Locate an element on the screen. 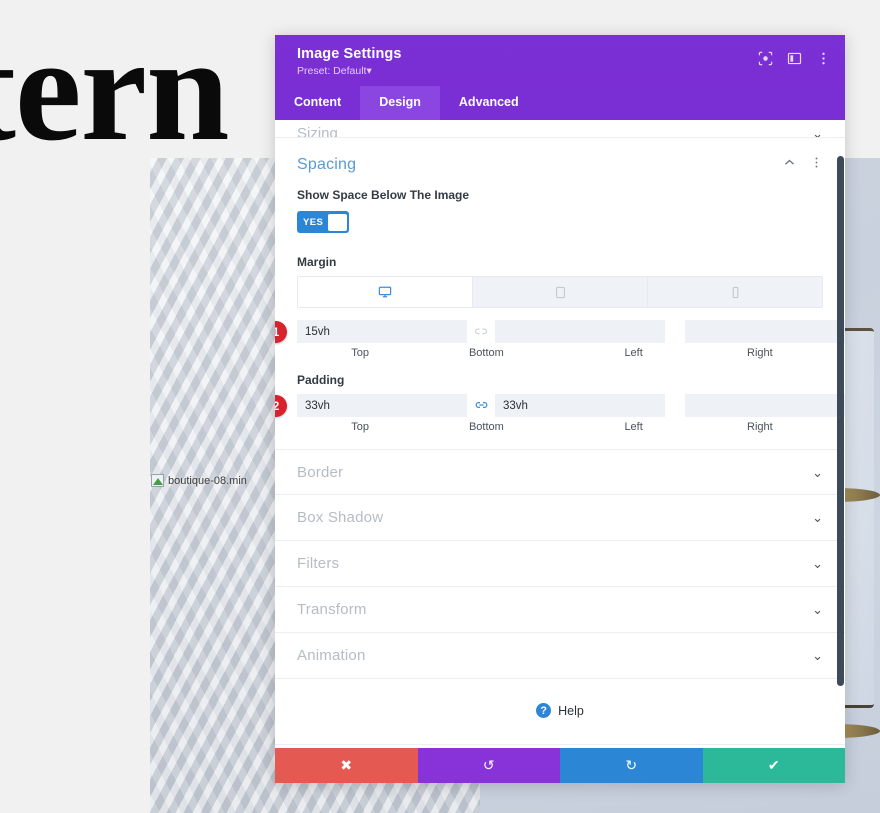  modal-title: Image Settings is located at coordinates (349, 54).